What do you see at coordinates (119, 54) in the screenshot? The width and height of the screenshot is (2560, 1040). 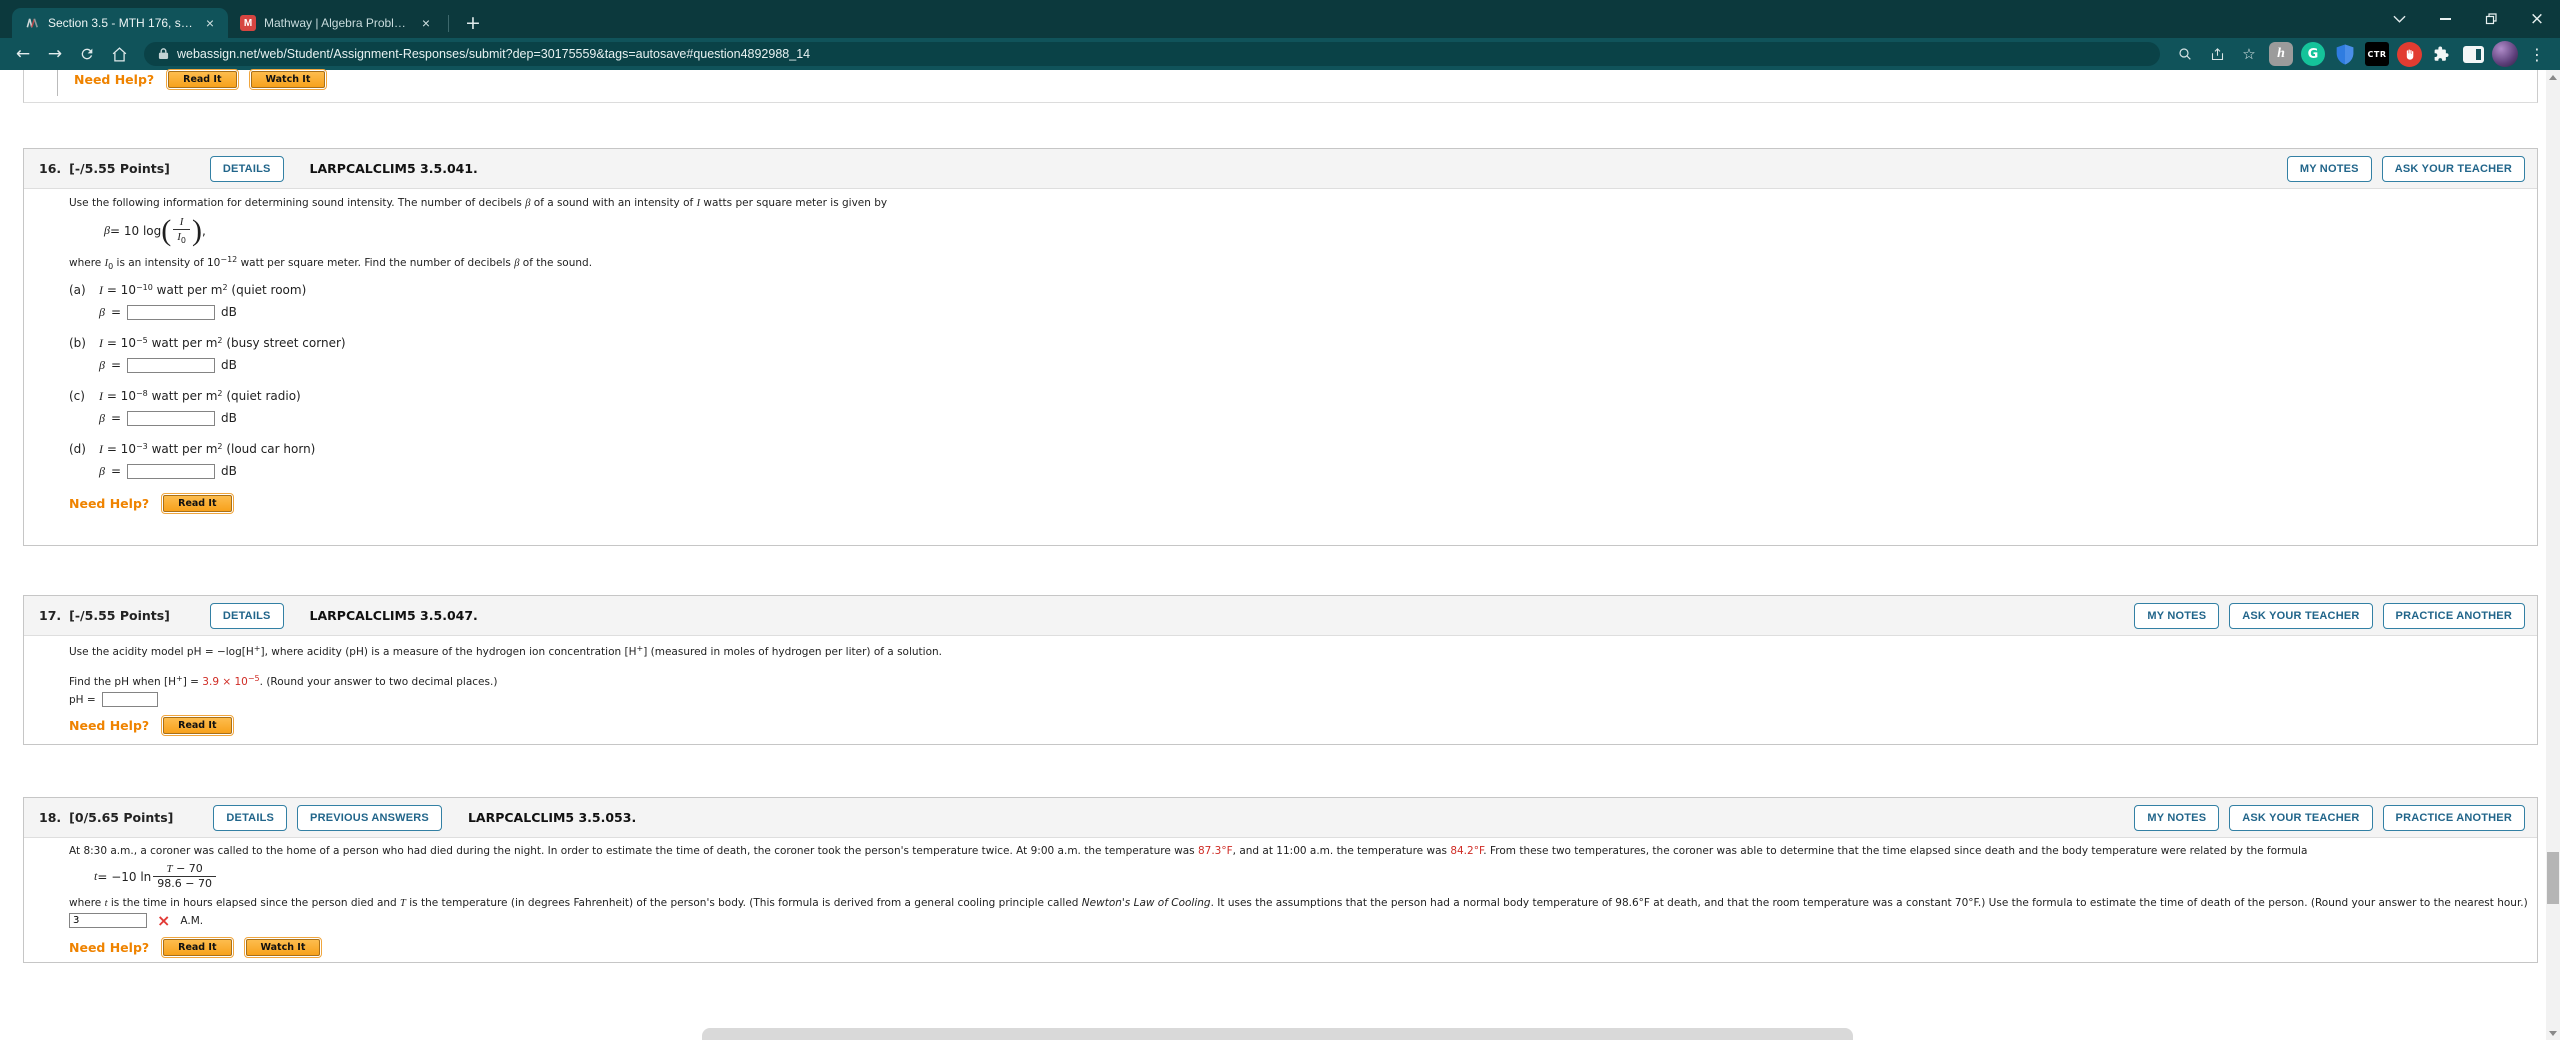 I see `home-button` at bounding box center [119, 54].